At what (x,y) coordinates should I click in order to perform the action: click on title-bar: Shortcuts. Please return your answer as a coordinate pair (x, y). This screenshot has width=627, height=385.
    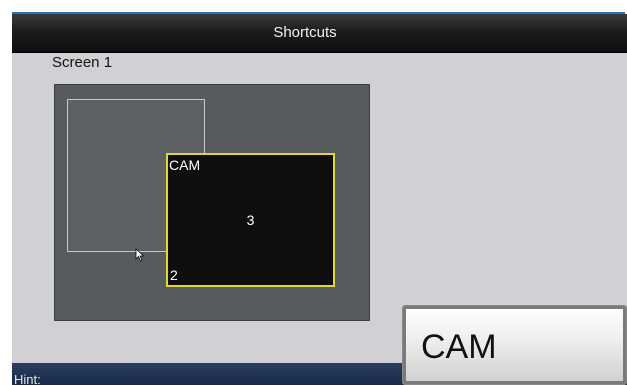
    Looking at the image, I should click on (319, 33).